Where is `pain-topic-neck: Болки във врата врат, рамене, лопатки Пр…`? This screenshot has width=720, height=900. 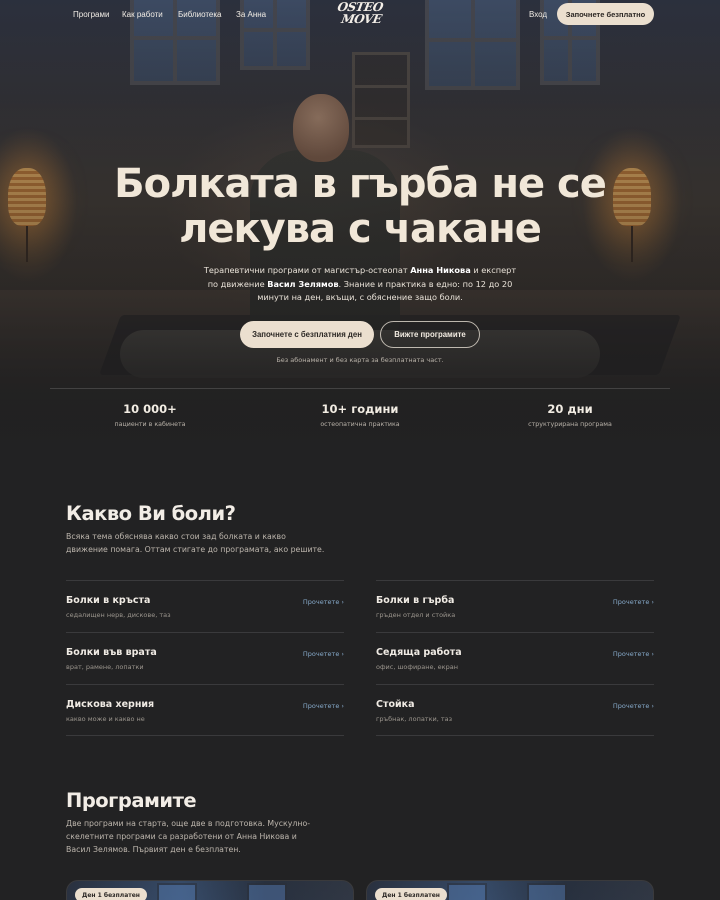 pain-topic-neck: Болки във врата врат, рамене, лопатки Пр… is located at coordinates (205, 658).